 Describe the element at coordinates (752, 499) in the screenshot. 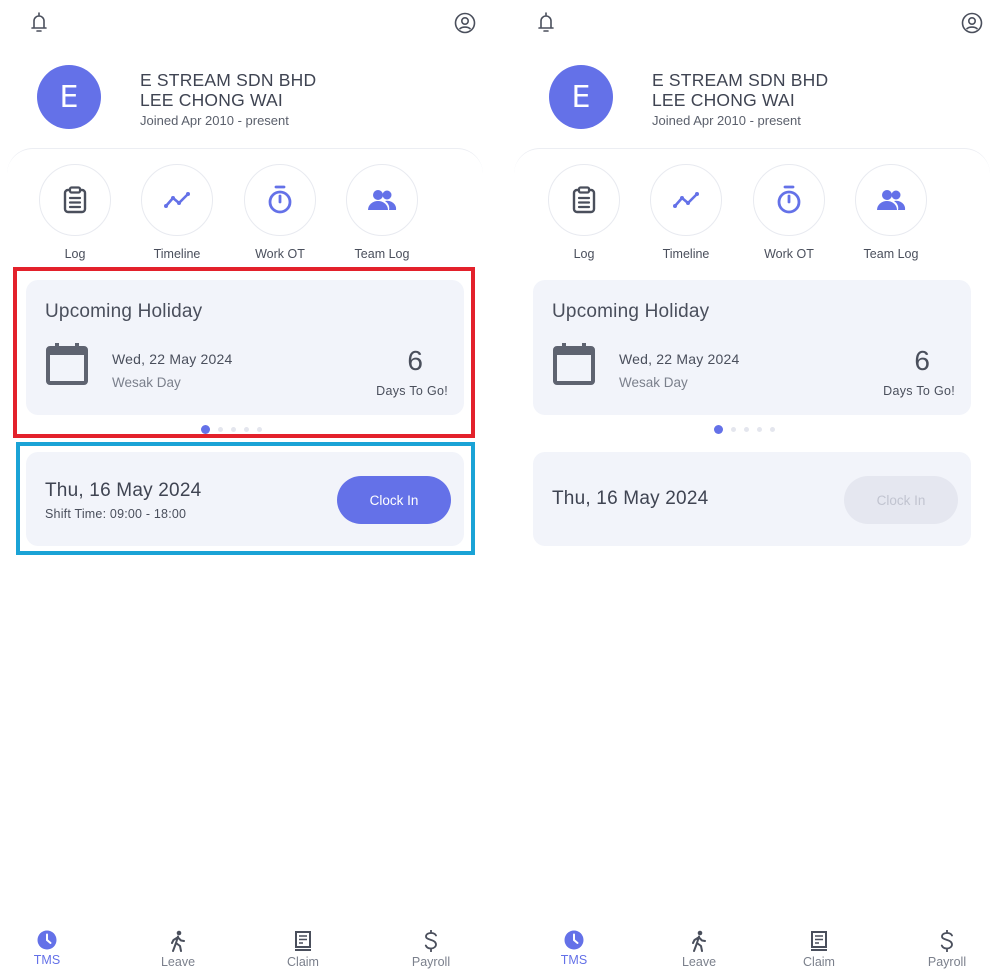

I see `clock-in-card: Thu, 16 May 2024 Clock In` at that location.